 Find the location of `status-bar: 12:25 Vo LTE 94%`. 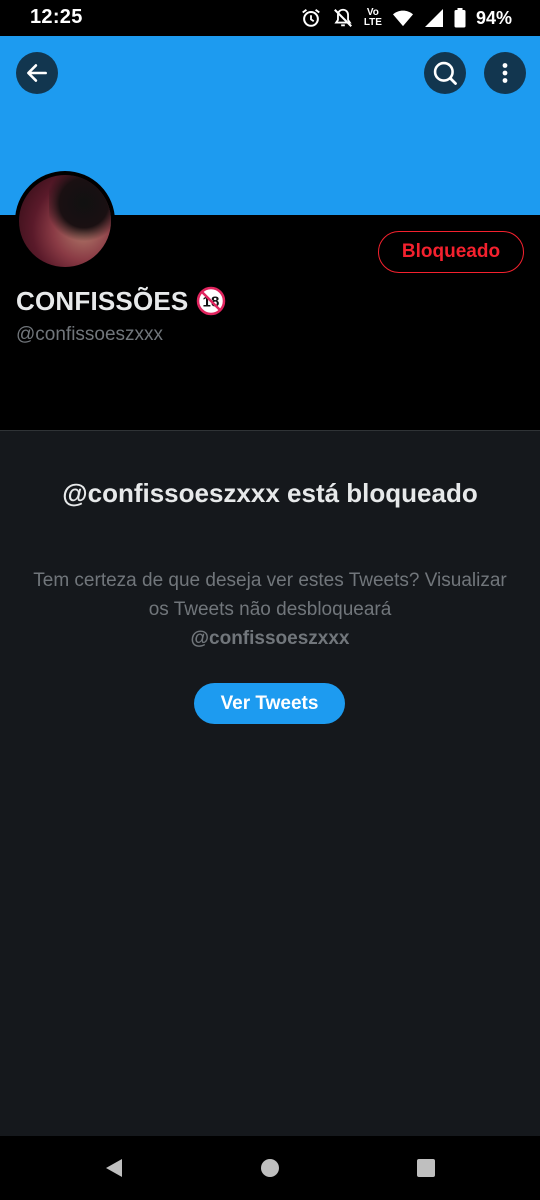

status-bar: 12:25 Vo LTE 94% is located at coordinates (270, 18).